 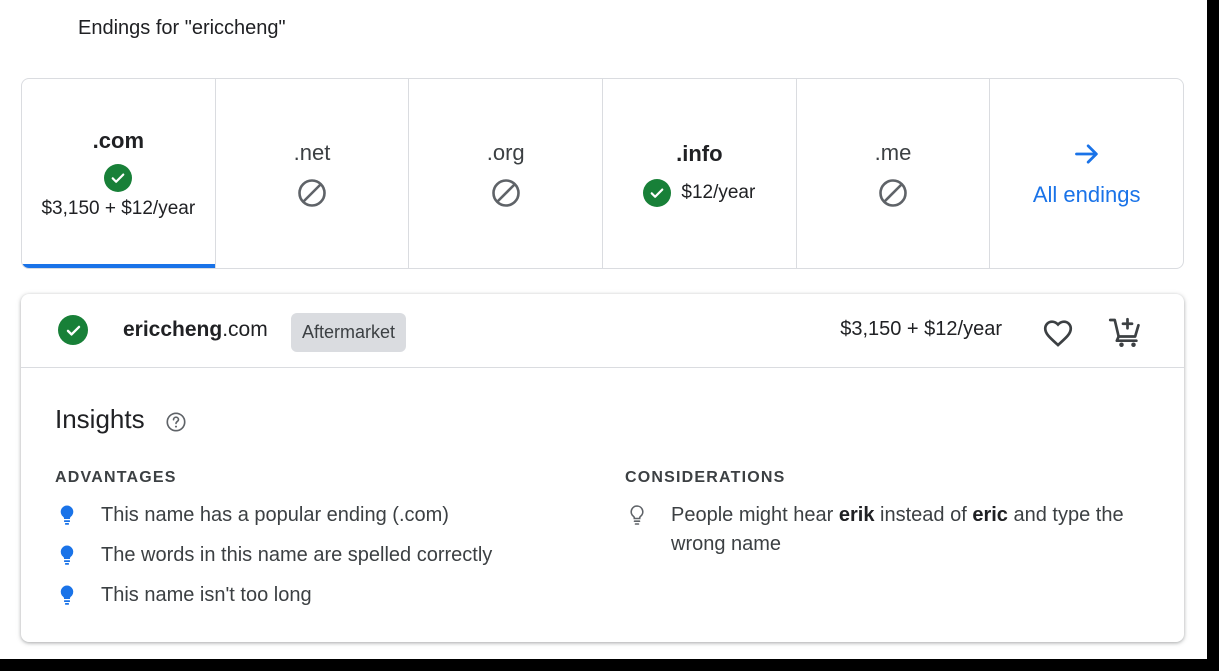 I want to click on arrow-right-icon, so click(x=1086, y=153).